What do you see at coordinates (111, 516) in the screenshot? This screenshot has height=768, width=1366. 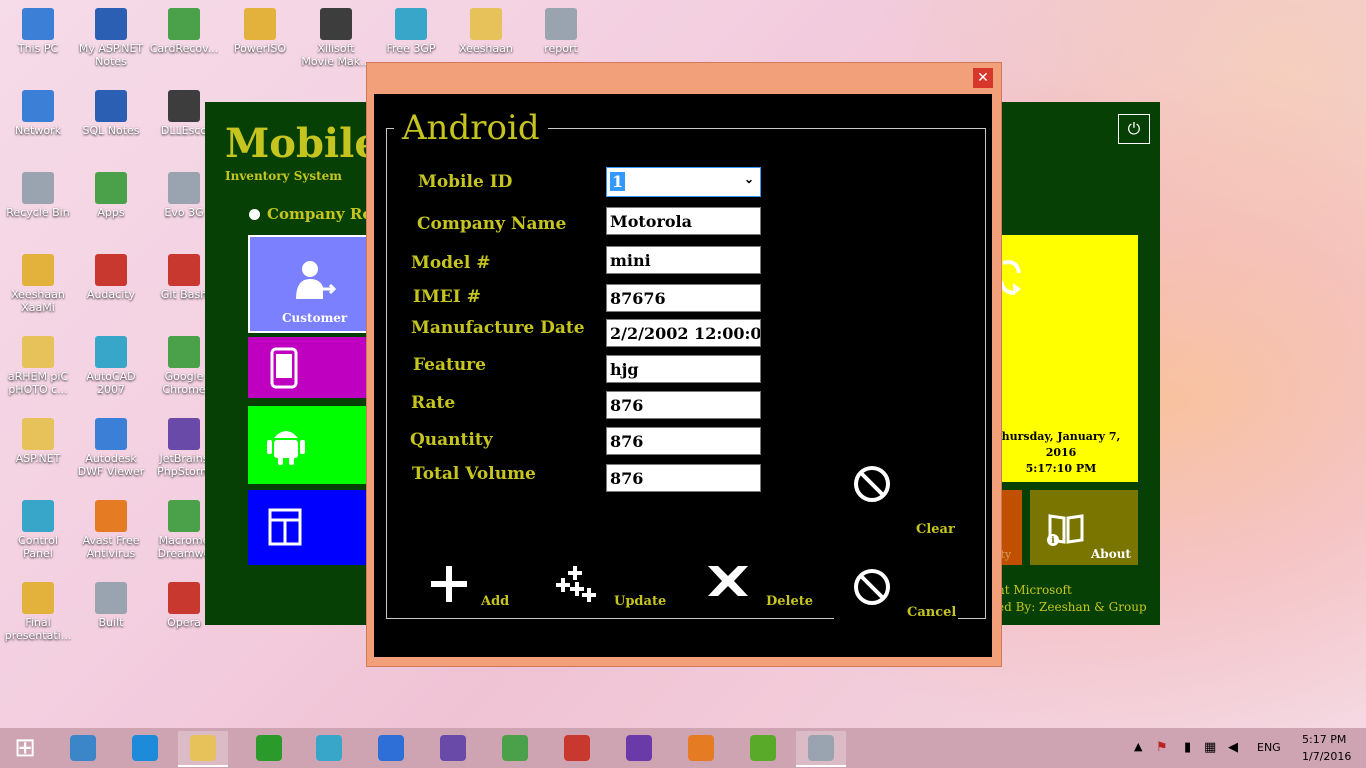 I see `avast-icon` at bounding box center [111, 516].